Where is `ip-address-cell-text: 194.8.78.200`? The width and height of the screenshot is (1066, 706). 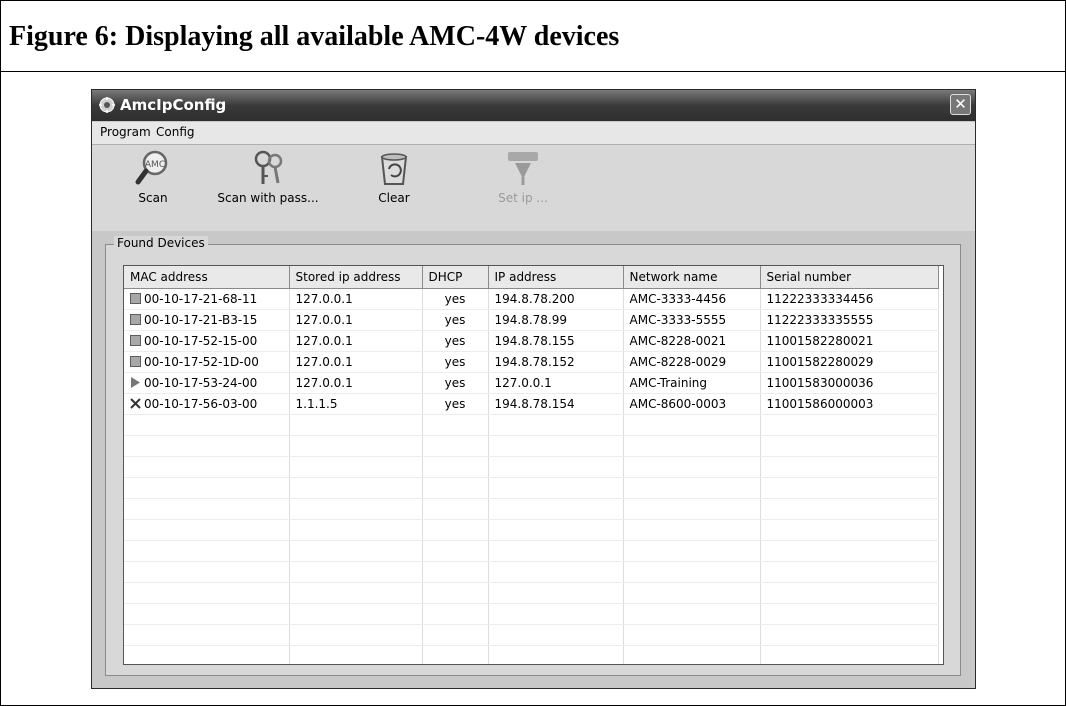 ip-address-cell-text: 194.8.78.200 is located at coordinates (534, 299).